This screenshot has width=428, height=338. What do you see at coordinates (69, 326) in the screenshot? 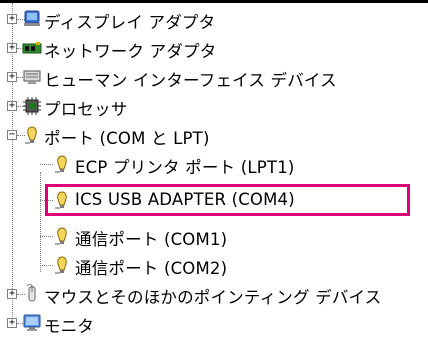
I see `tree-item-label: モニタ` at bounding box center [69, 326].